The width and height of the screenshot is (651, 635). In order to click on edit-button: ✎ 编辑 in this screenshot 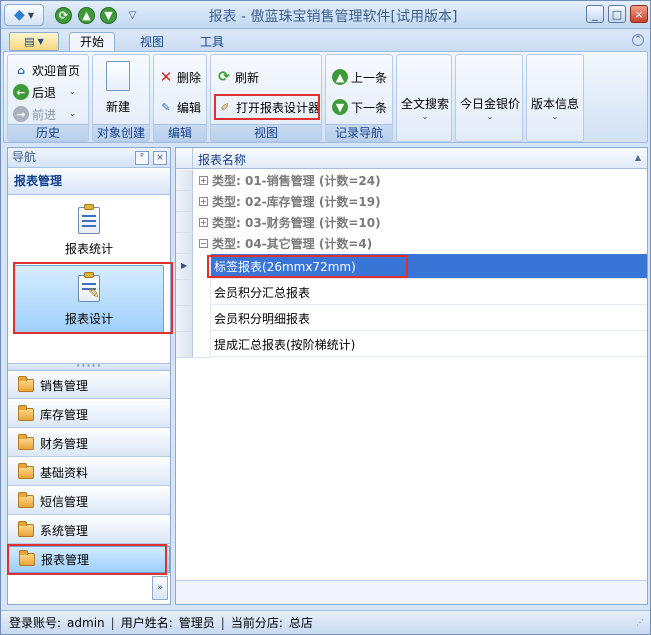, I will do `click(179, 107)`.